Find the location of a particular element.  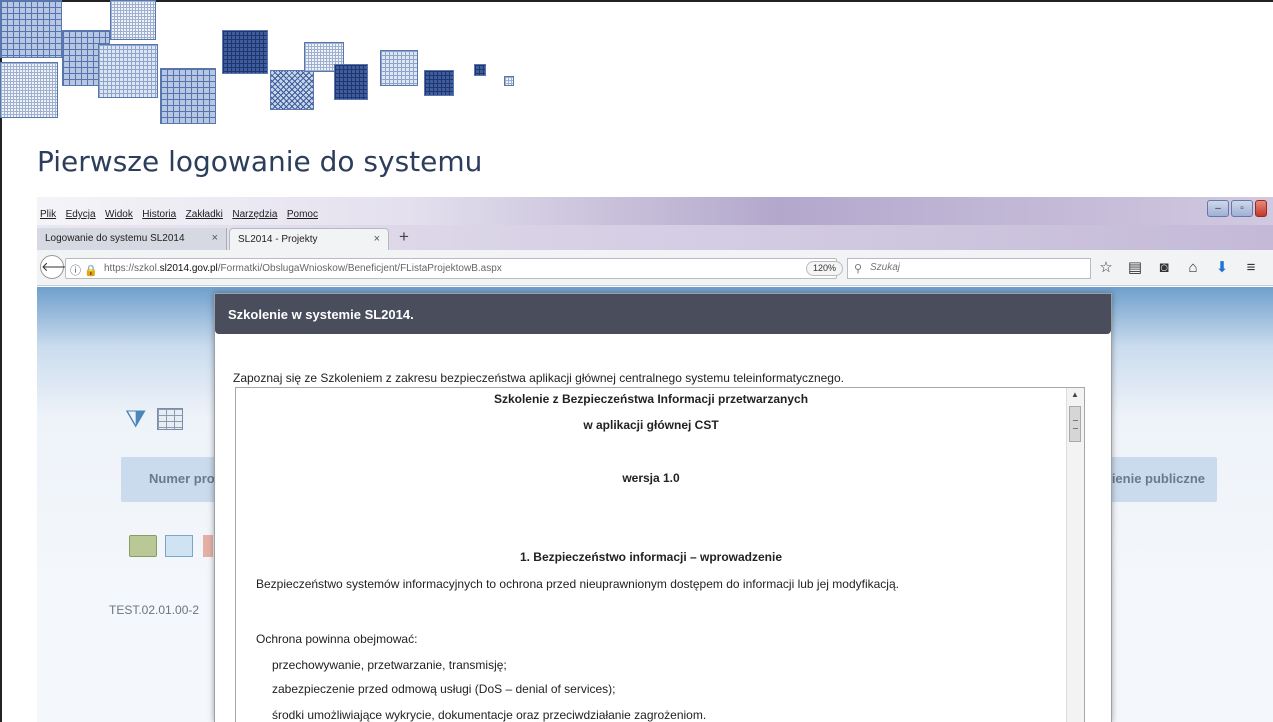

new-tab-button: + is located at coordinates (404, 237).